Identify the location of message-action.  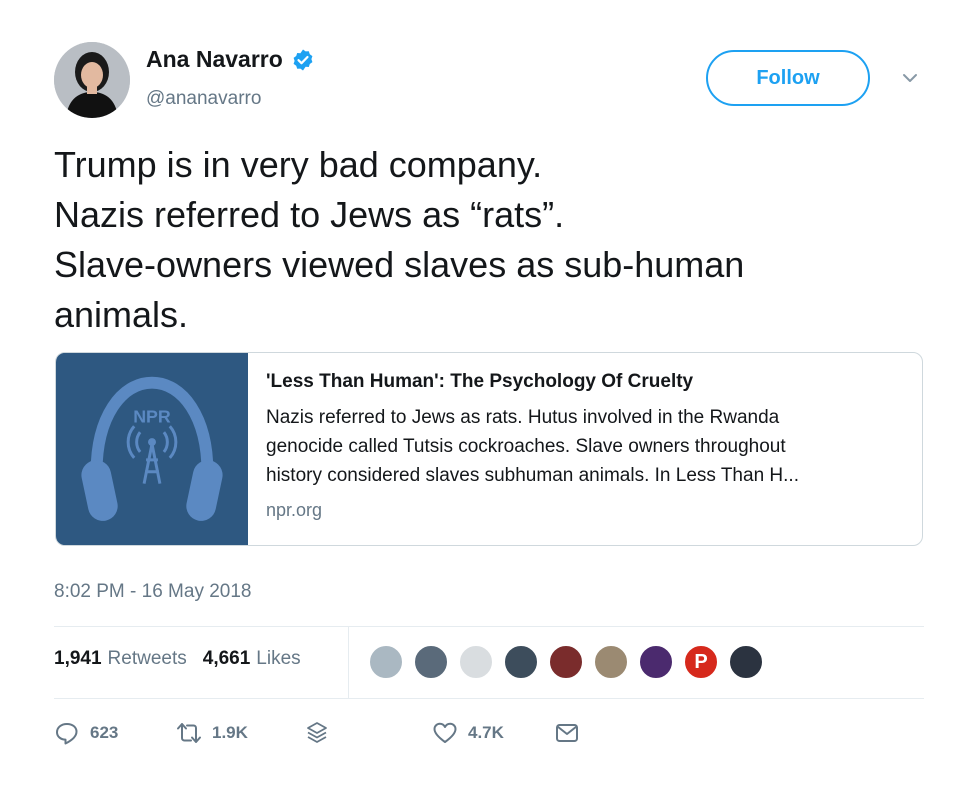
(567, 733).